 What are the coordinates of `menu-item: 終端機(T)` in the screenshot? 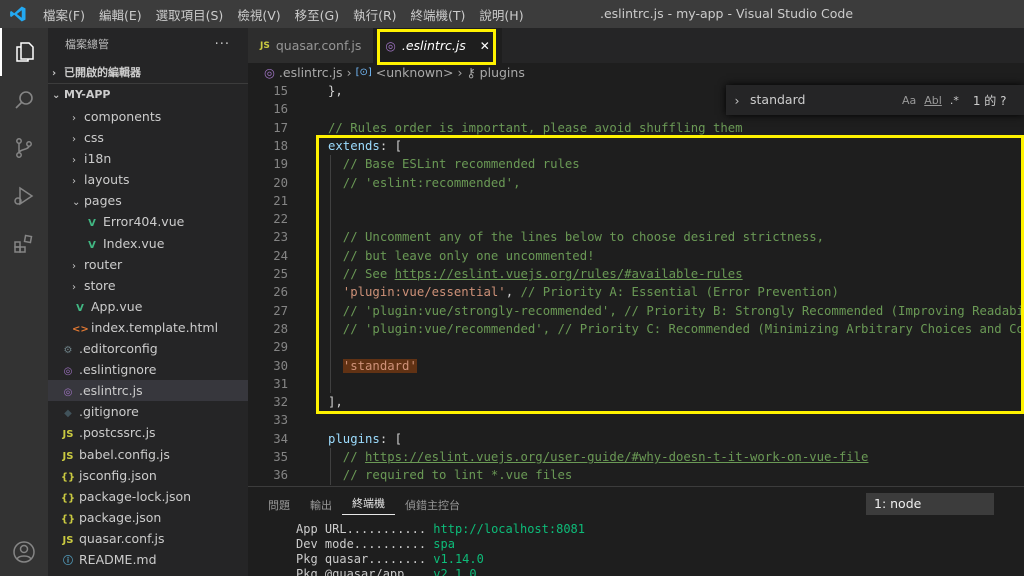 It's located at (438, 14).